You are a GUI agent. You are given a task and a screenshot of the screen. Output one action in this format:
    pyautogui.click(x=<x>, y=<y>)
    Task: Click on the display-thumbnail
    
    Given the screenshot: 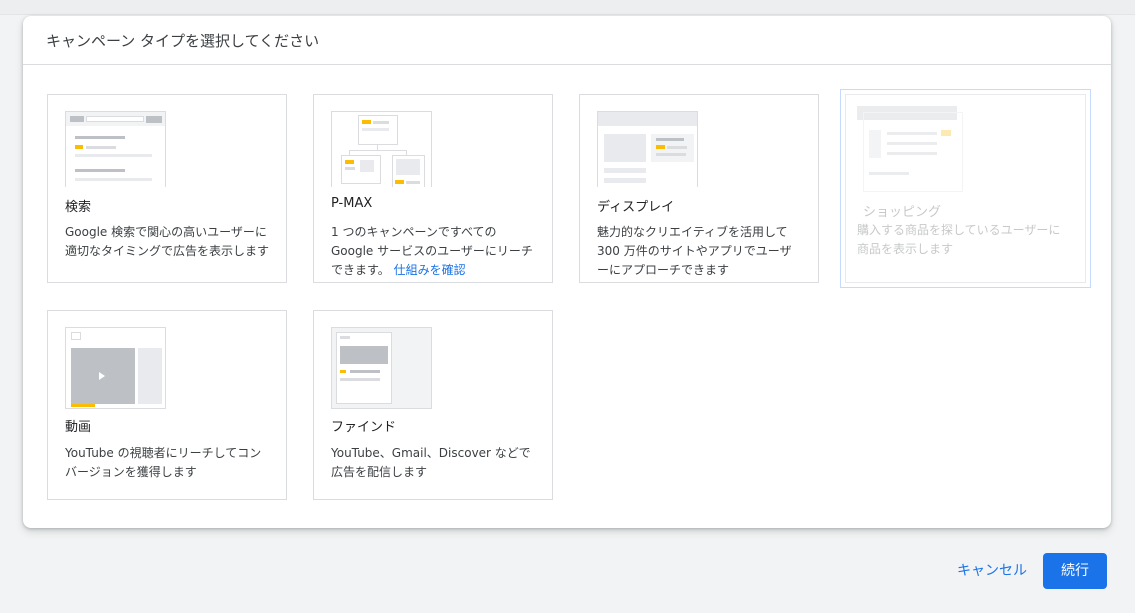 What is the action you would take?
    pyautogui.click(x=647, y=149)
    